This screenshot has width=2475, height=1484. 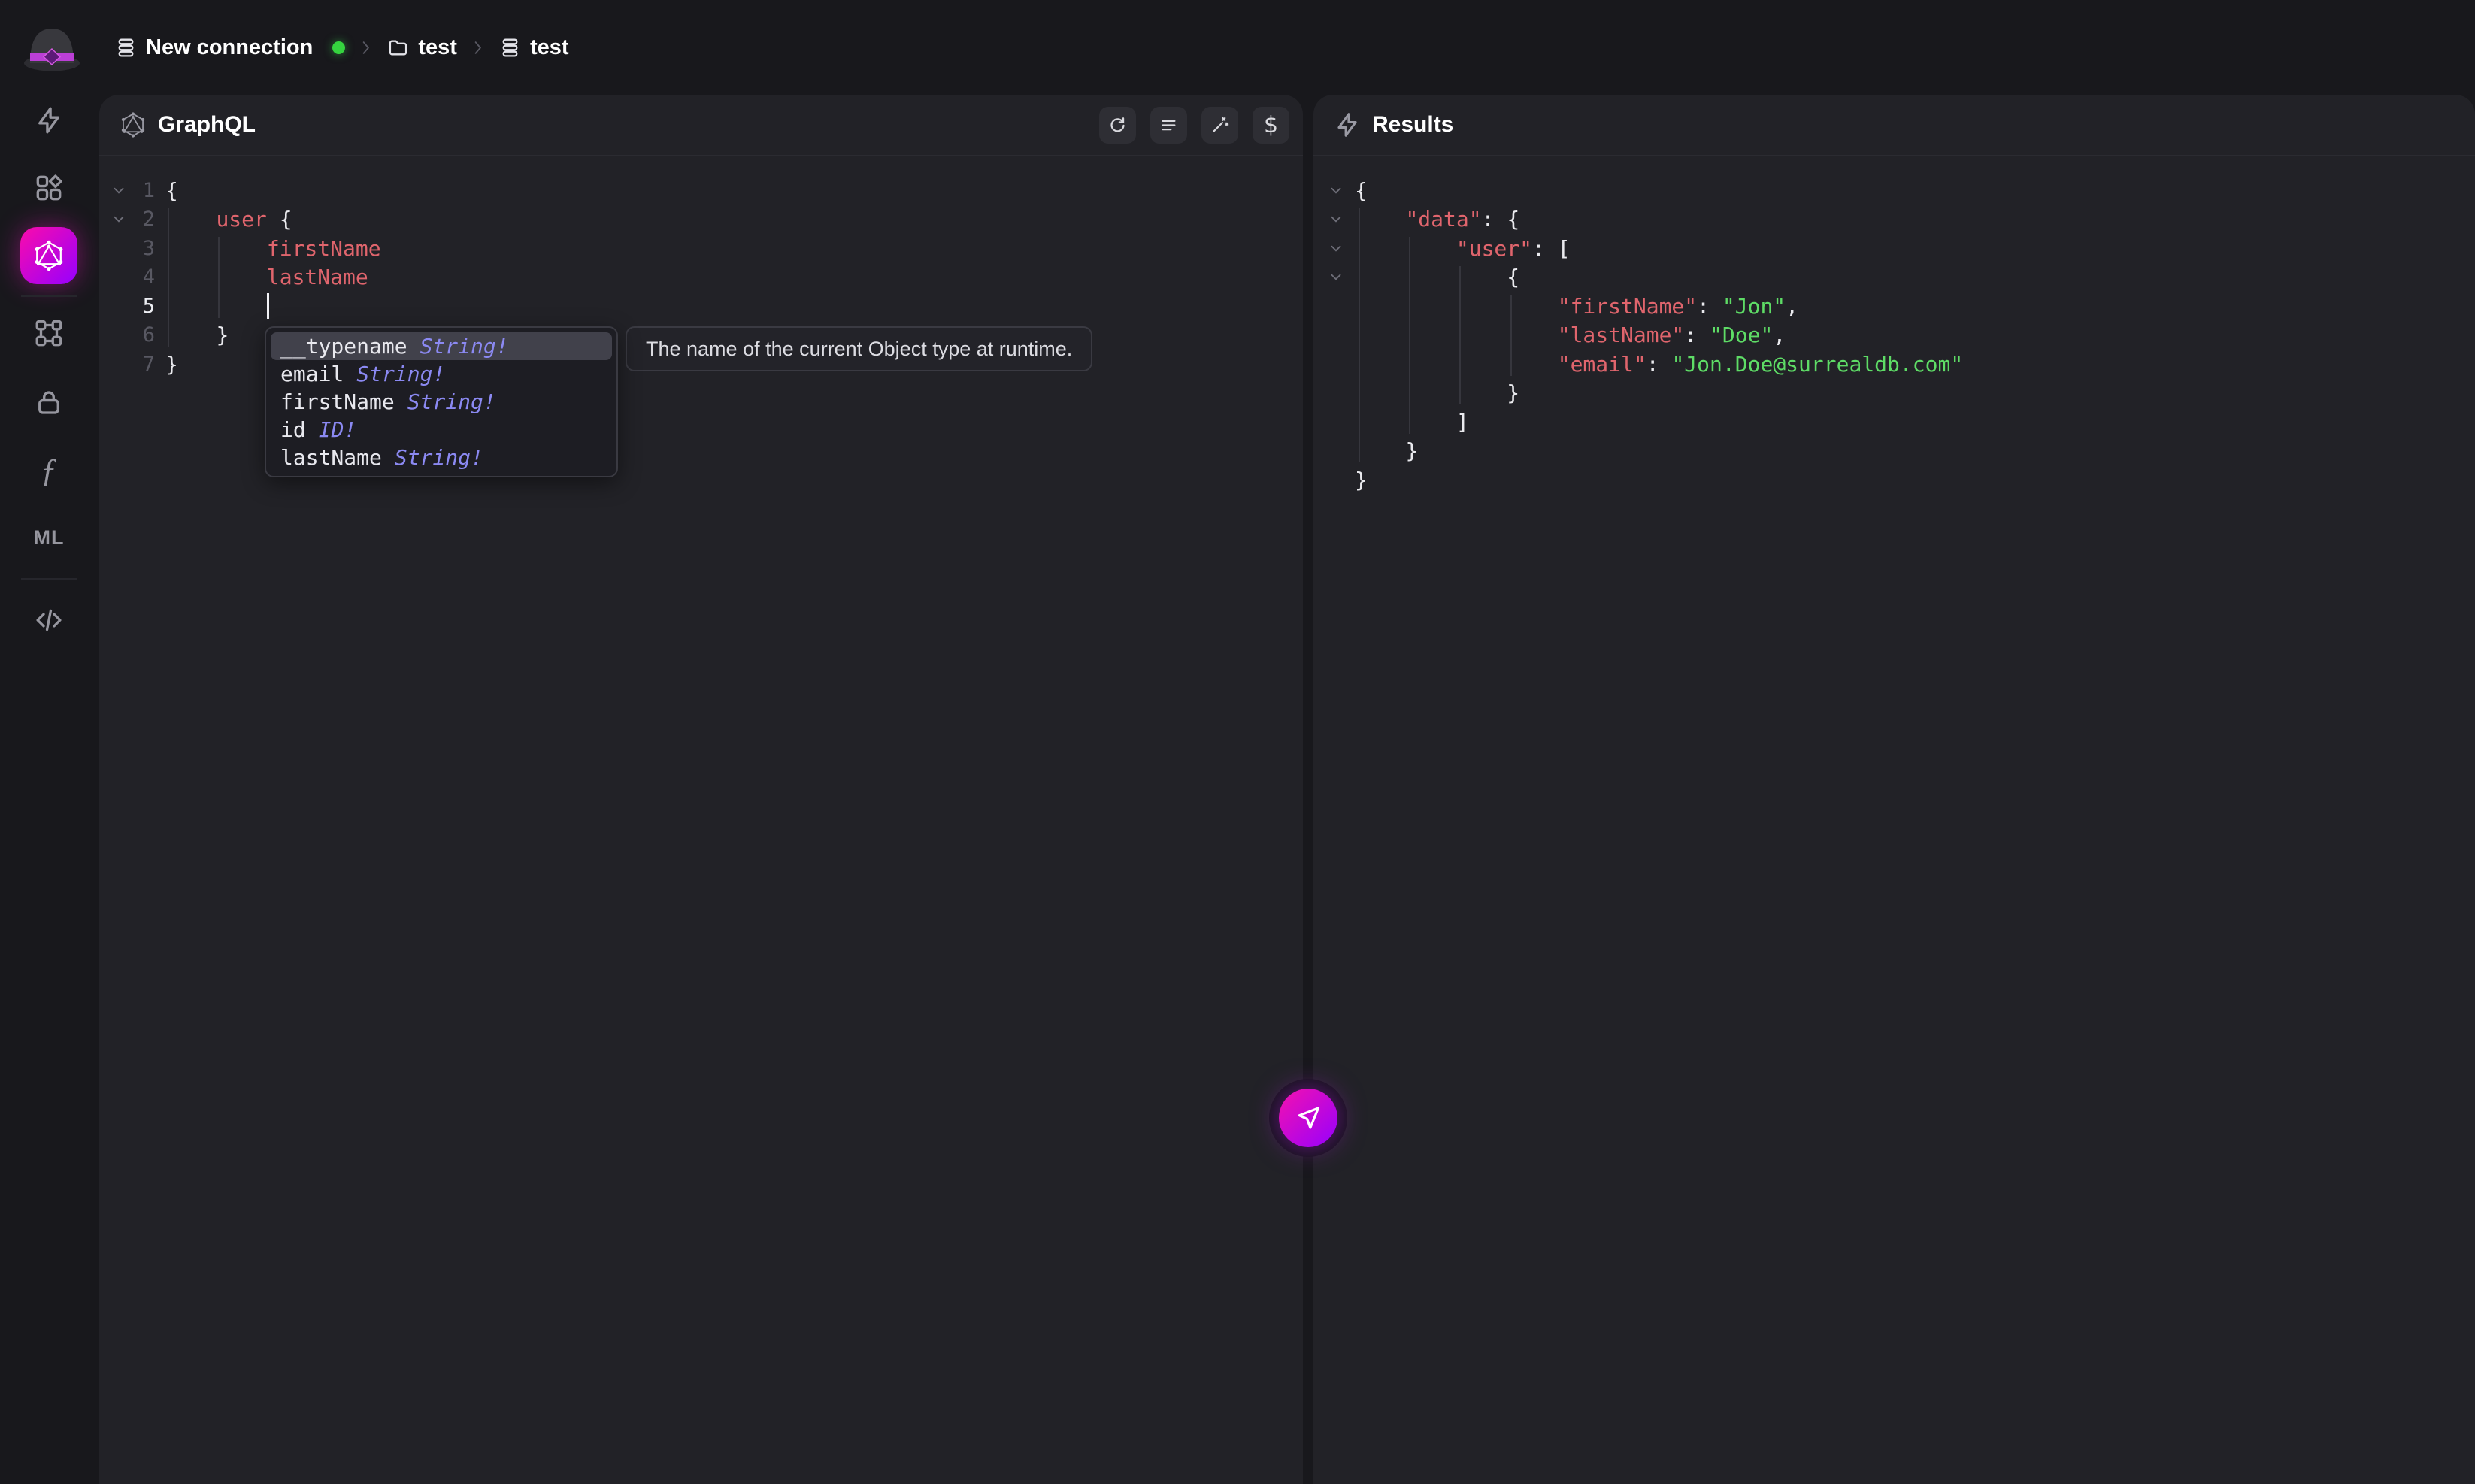 I want to click on breadcrumb-separator-chevron-icon, so click(x=478, y=48).